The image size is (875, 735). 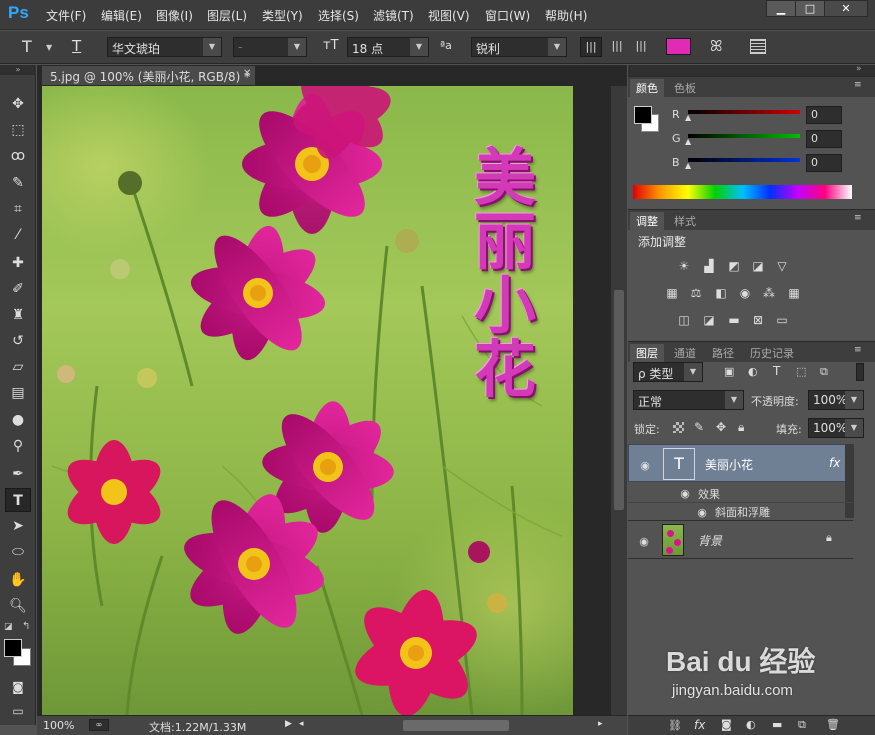 I want to click on layer-filter-select: ρ 类型 ▼, so click(x=668, y=372).